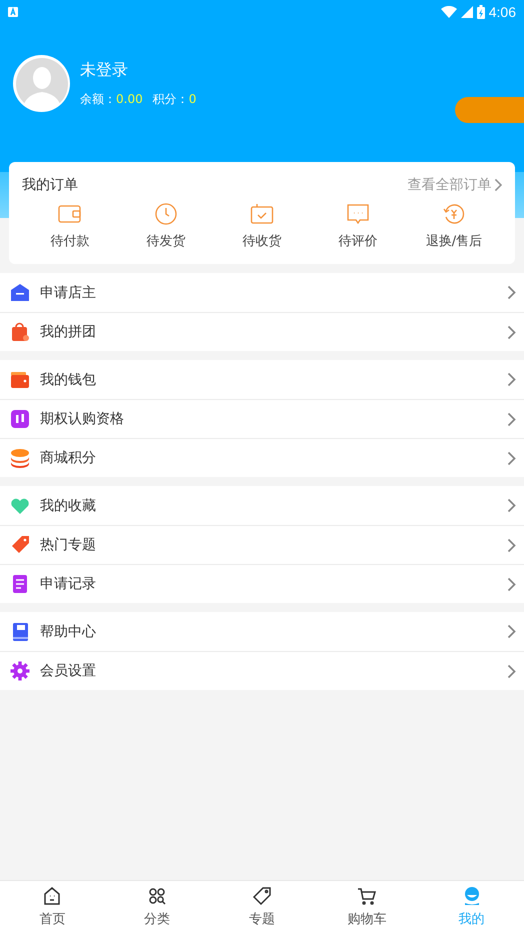 Image resolution: width=524 pixels, height=932 pixels. I want to click on battery-icon, so click(480, 12).